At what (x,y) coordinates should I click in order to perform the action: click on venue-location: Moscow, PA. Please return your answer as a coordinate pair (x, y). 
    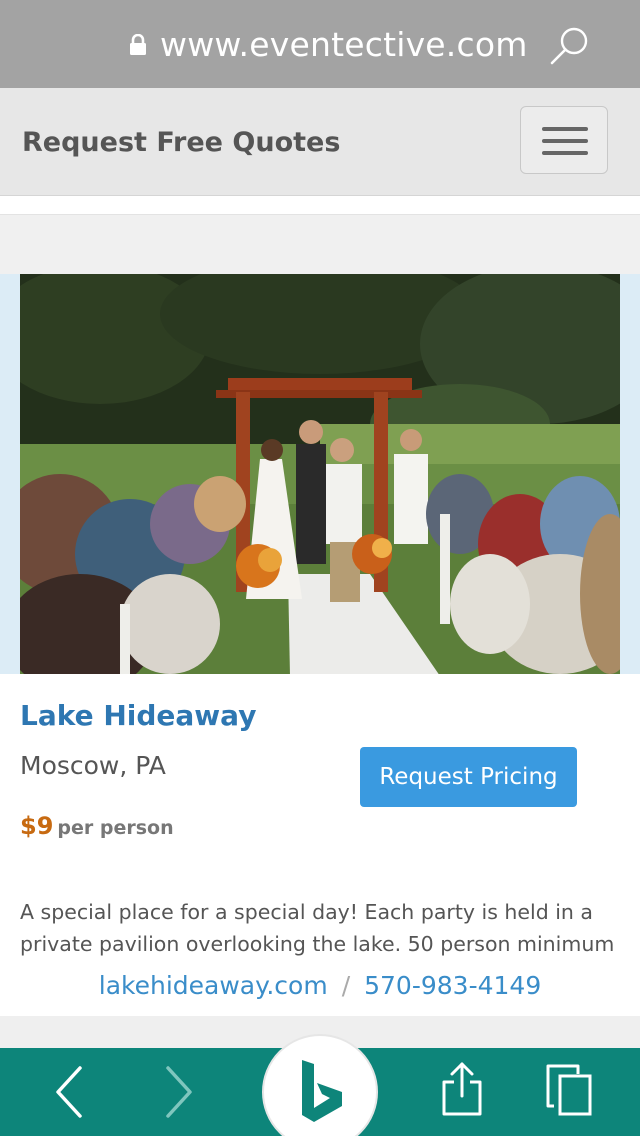
    Looking at the image, I should click on (93, 765).